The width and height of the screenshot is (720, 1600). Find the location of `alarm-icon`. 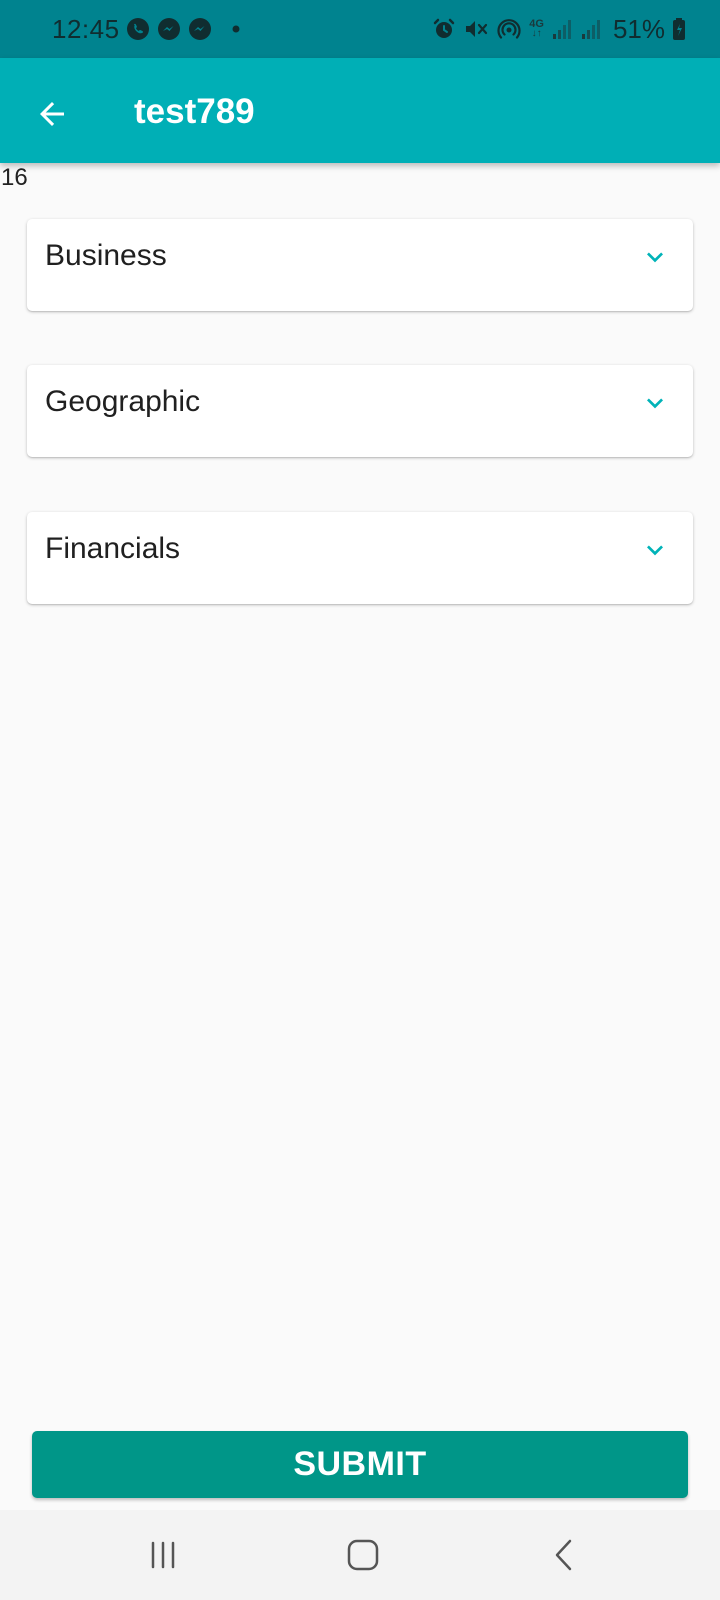

alarm-icon is located at coordinates (444, 28).